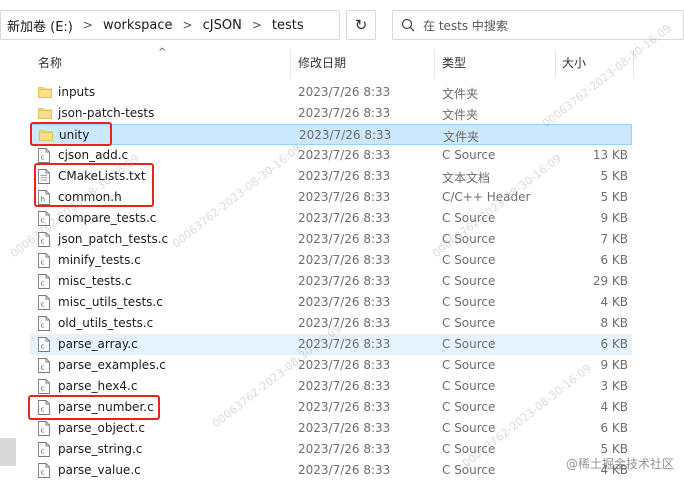 This screenshot has width=684, height=481. What do you see at coordinates (98, 386) in the screenshot?
I see `file-name: parse_hex4.c` at bounding box center [98, 386].